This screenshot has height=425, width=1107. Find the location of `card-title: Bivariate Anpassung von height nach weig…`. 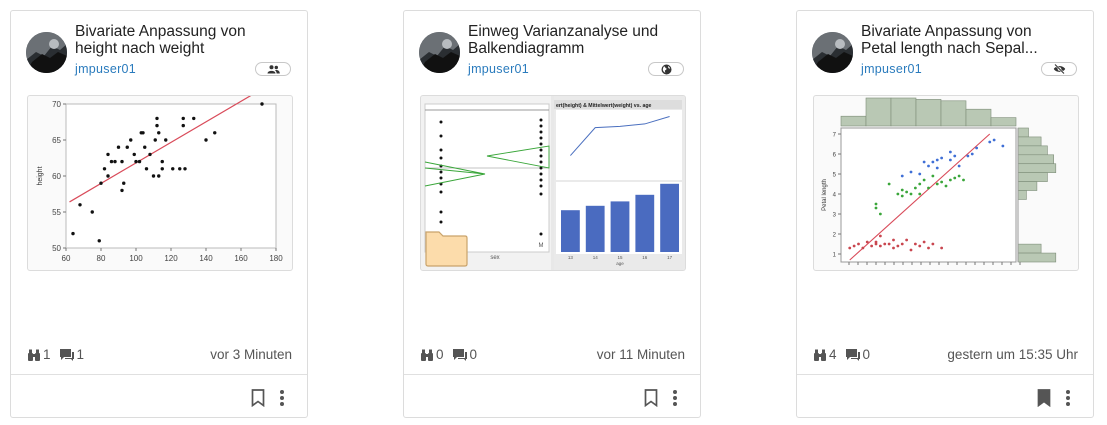

card-title: Bivariate Anpassung von height nach weig… is located at coordinates (182, 40).